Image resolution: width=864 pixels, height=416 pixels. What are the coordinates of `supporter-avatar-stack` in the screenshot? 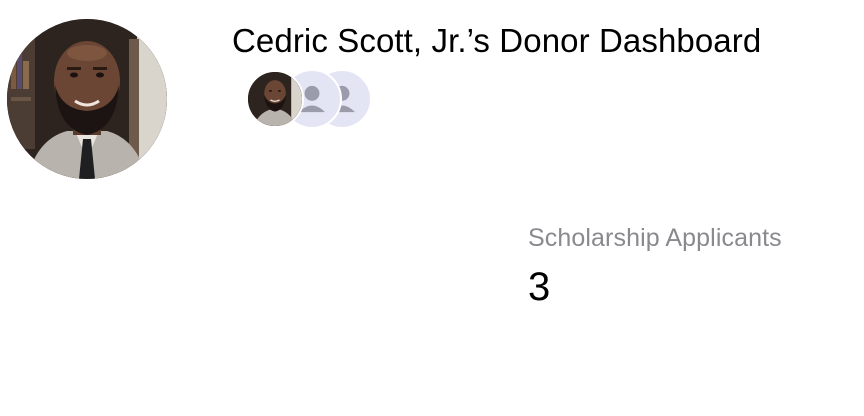 It's located at (311, 101).